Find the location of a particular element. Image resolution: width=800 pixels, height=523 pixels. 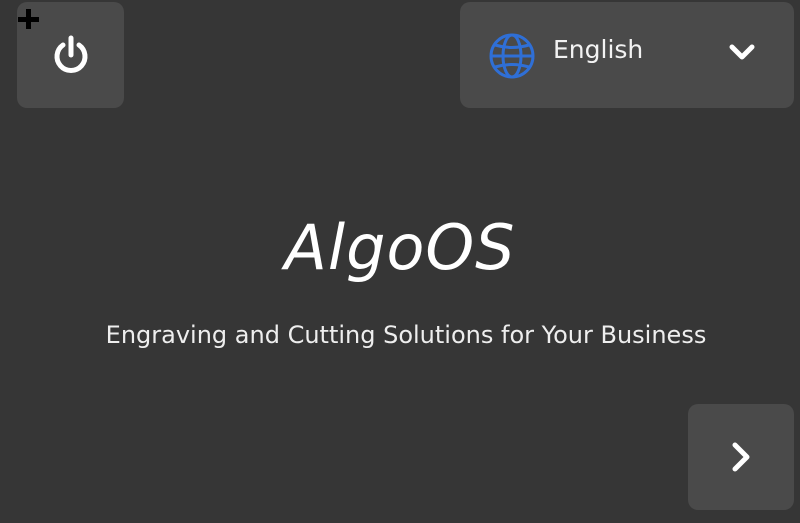

chevron-down-icon is located at coordinates (742, 52).